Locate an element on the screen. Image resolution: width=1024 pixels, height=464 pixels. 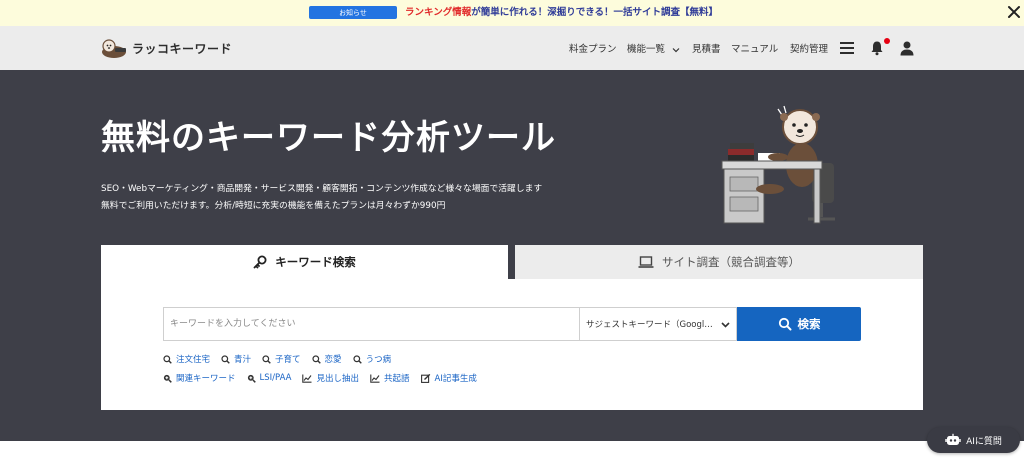
news-badge: お知らせ is located at coordinates (353, 12).